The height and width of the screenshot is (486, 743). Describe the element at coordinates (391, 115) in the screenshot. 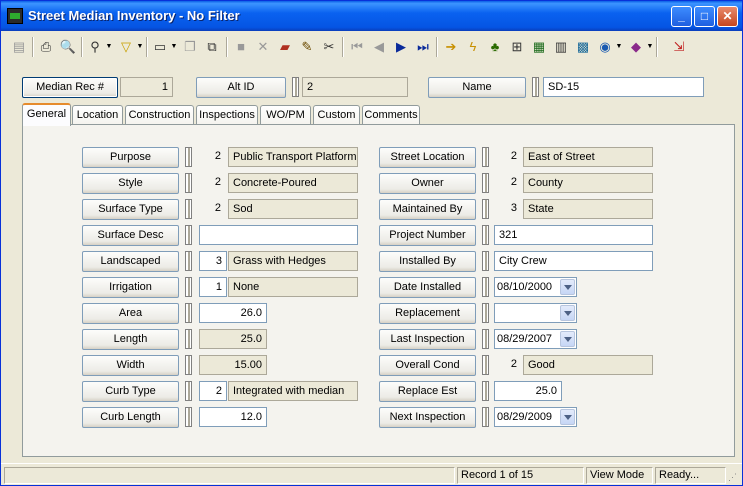

I see `tab-comments: Comments` at that location.